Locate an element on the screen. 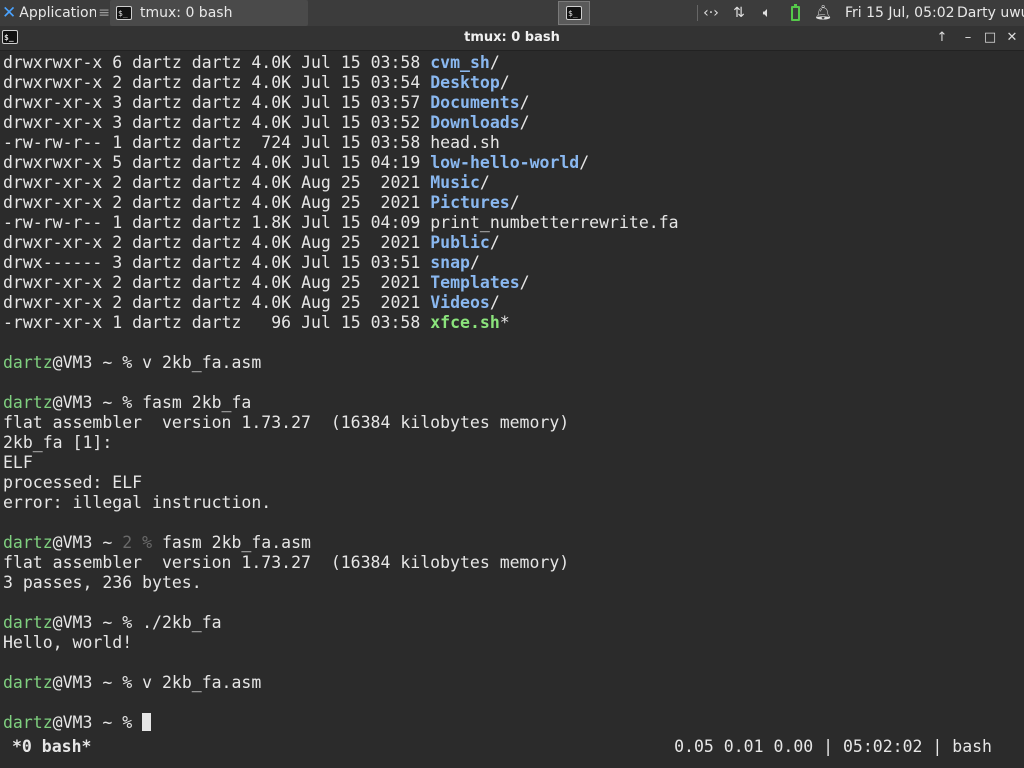 This screenshot has width=1024, height=768. terminal-icon: $_ is located at coordinates (124, 13).